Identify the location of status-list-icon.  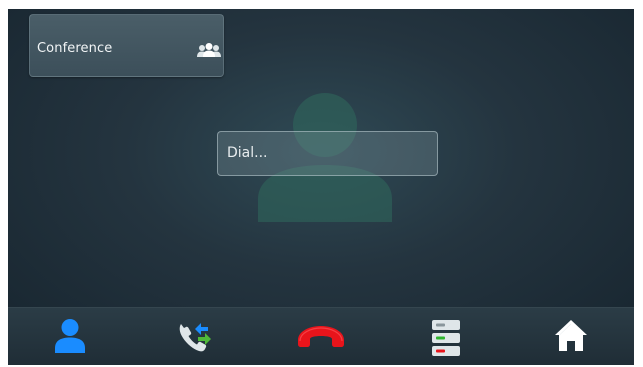
(446, 338).